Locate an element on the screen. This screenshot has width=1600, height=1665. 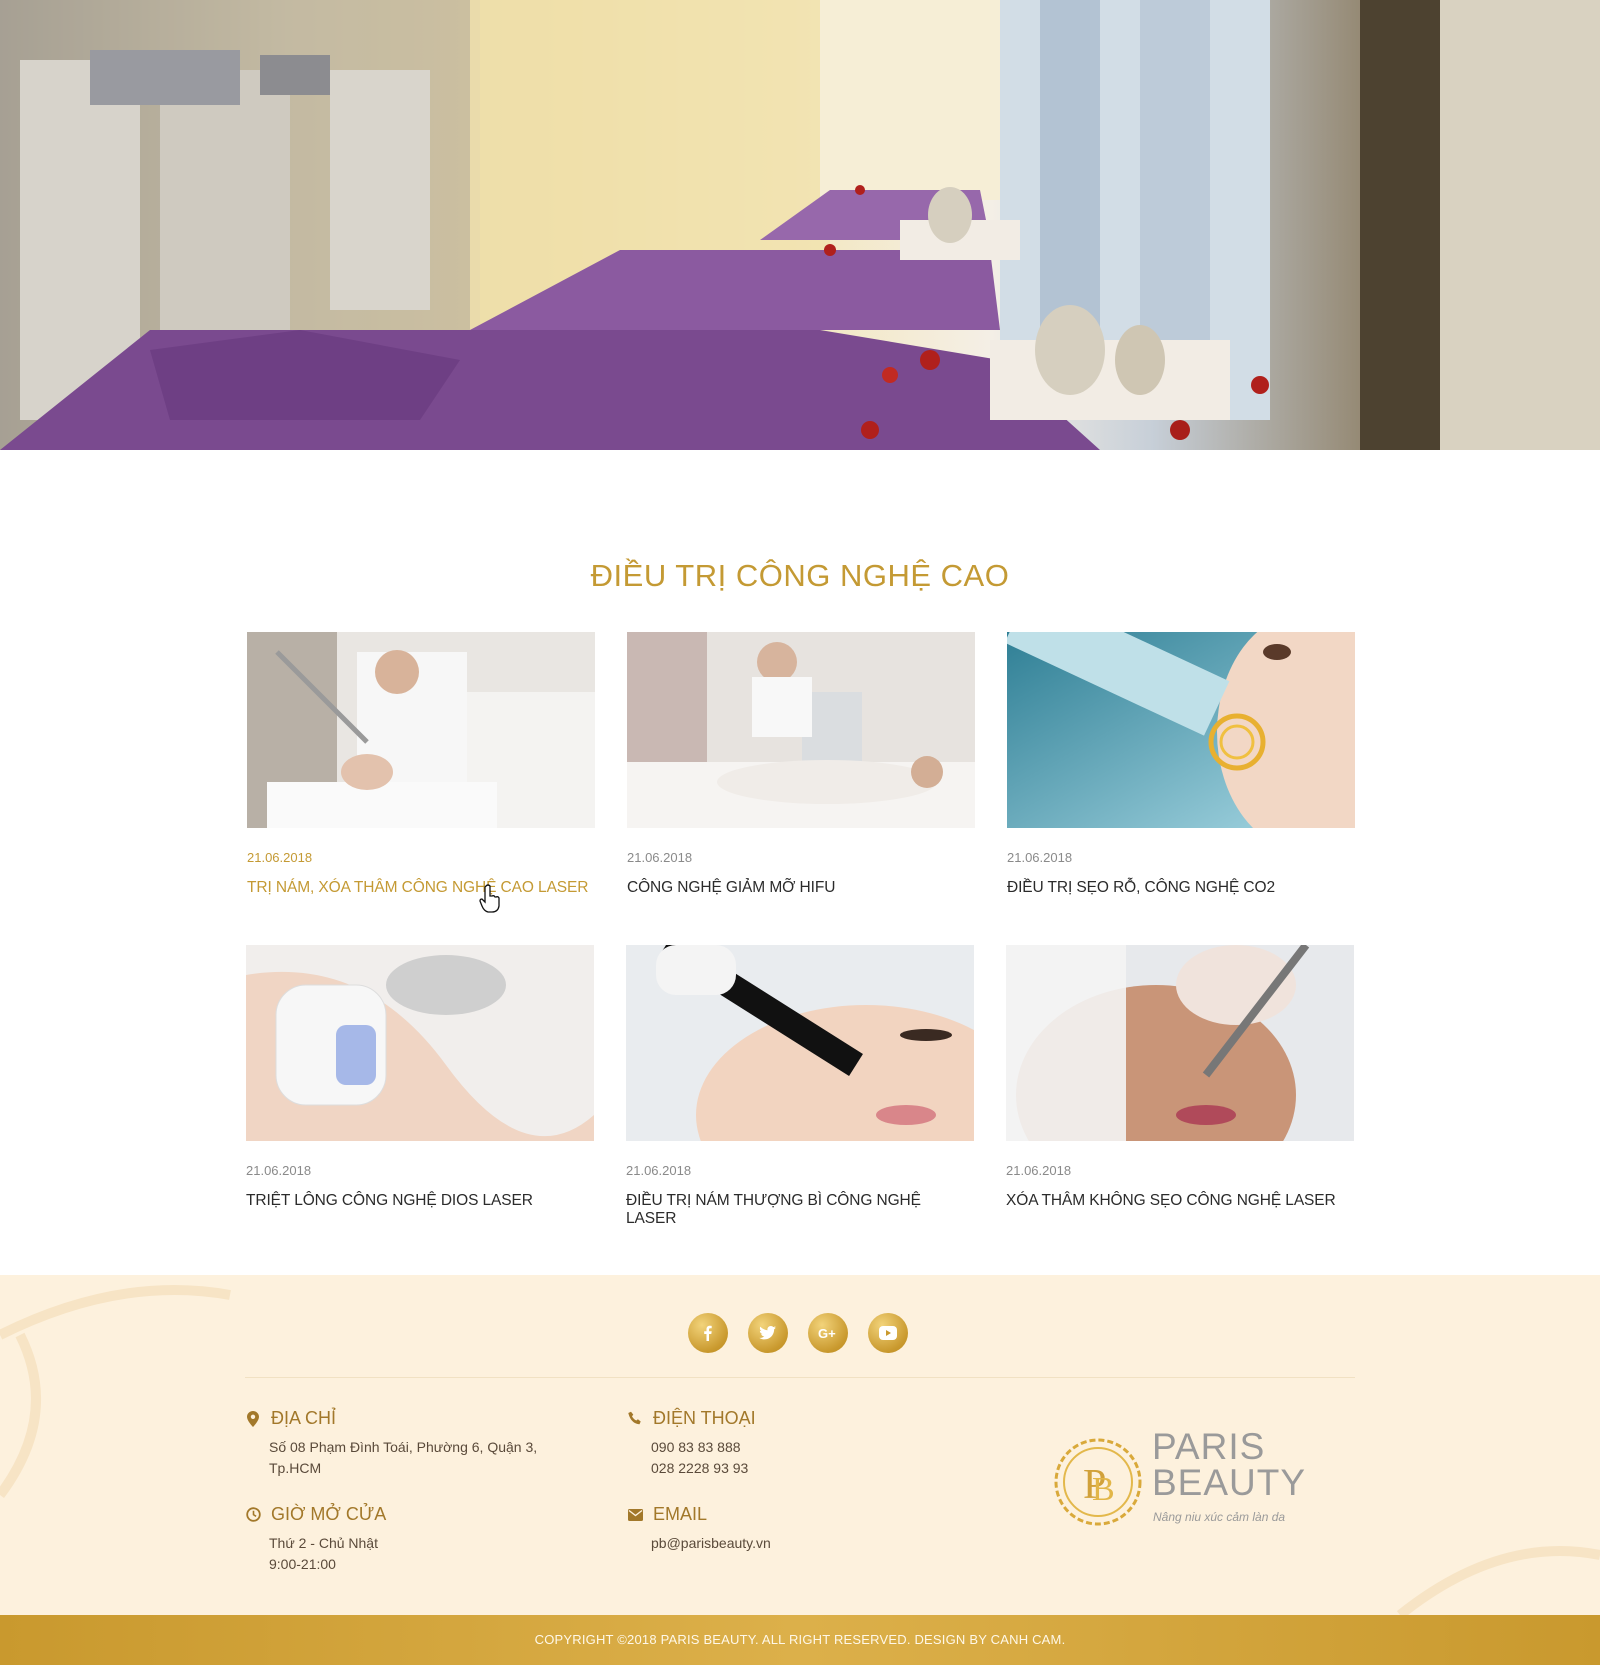
clock-icon is located at coordinates (253, 1515).